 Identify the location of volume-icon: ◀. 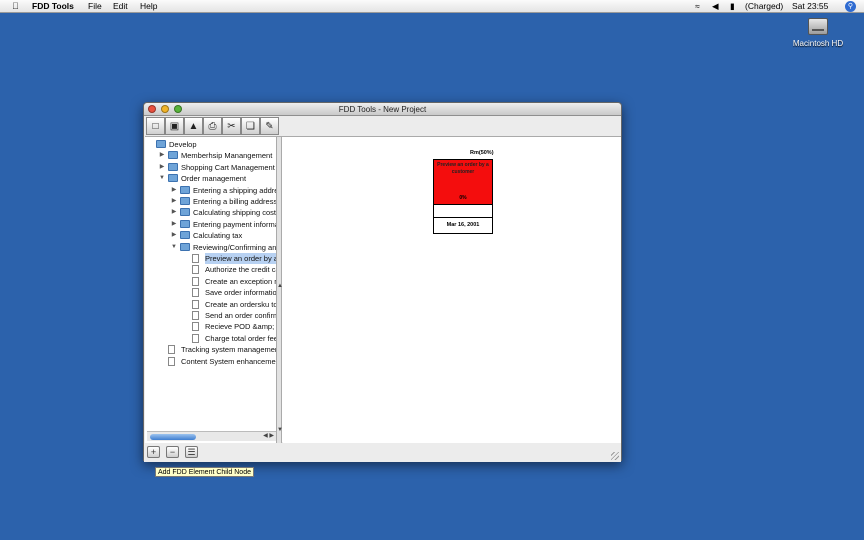
(715, 6).